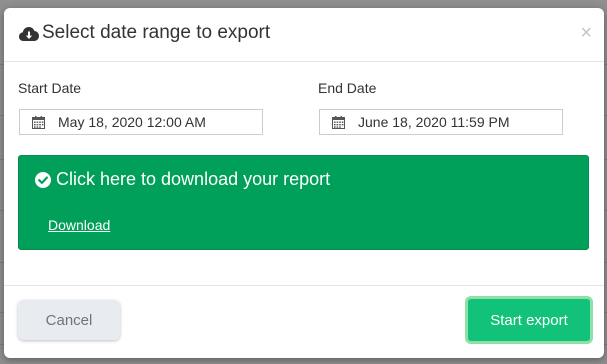  What do you see at coordinates (347, 88) in the screenshot?
I see `end-date-label: End Date` at bounding box center [347, 88].